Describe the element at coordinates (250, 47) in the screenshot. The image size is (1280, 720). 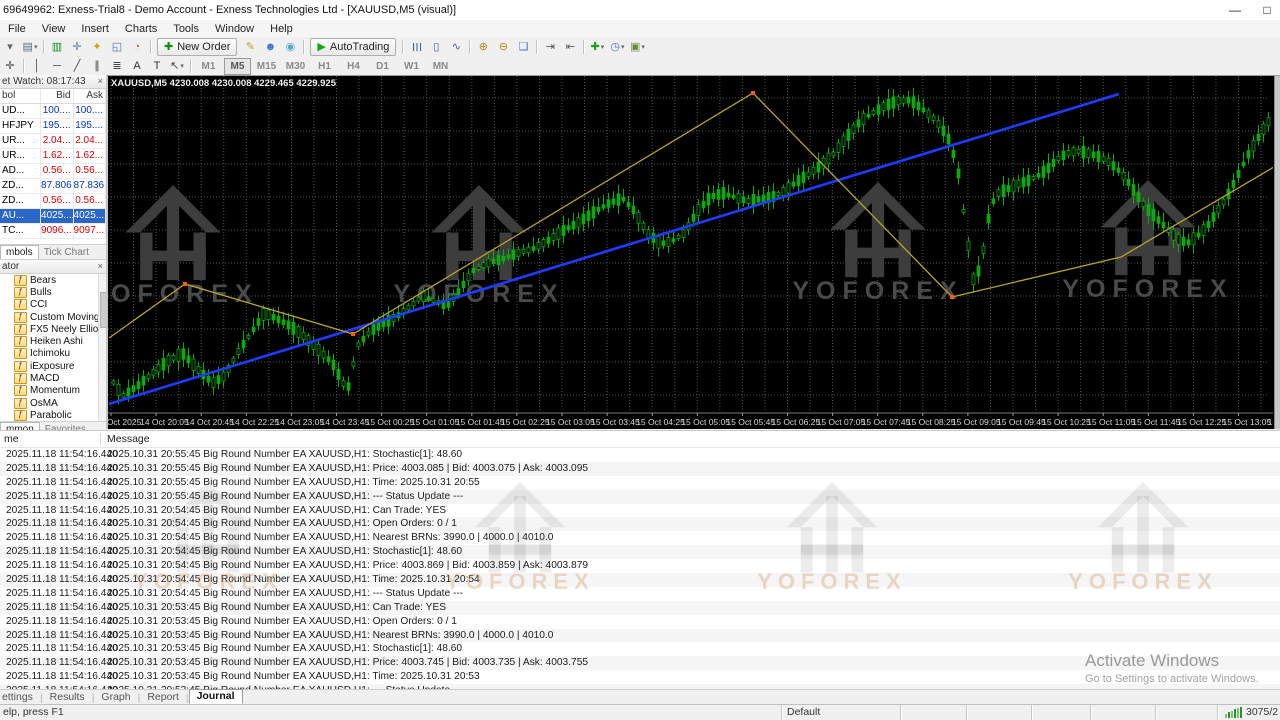
I see `metaeditor-icon: ✎` at that location.